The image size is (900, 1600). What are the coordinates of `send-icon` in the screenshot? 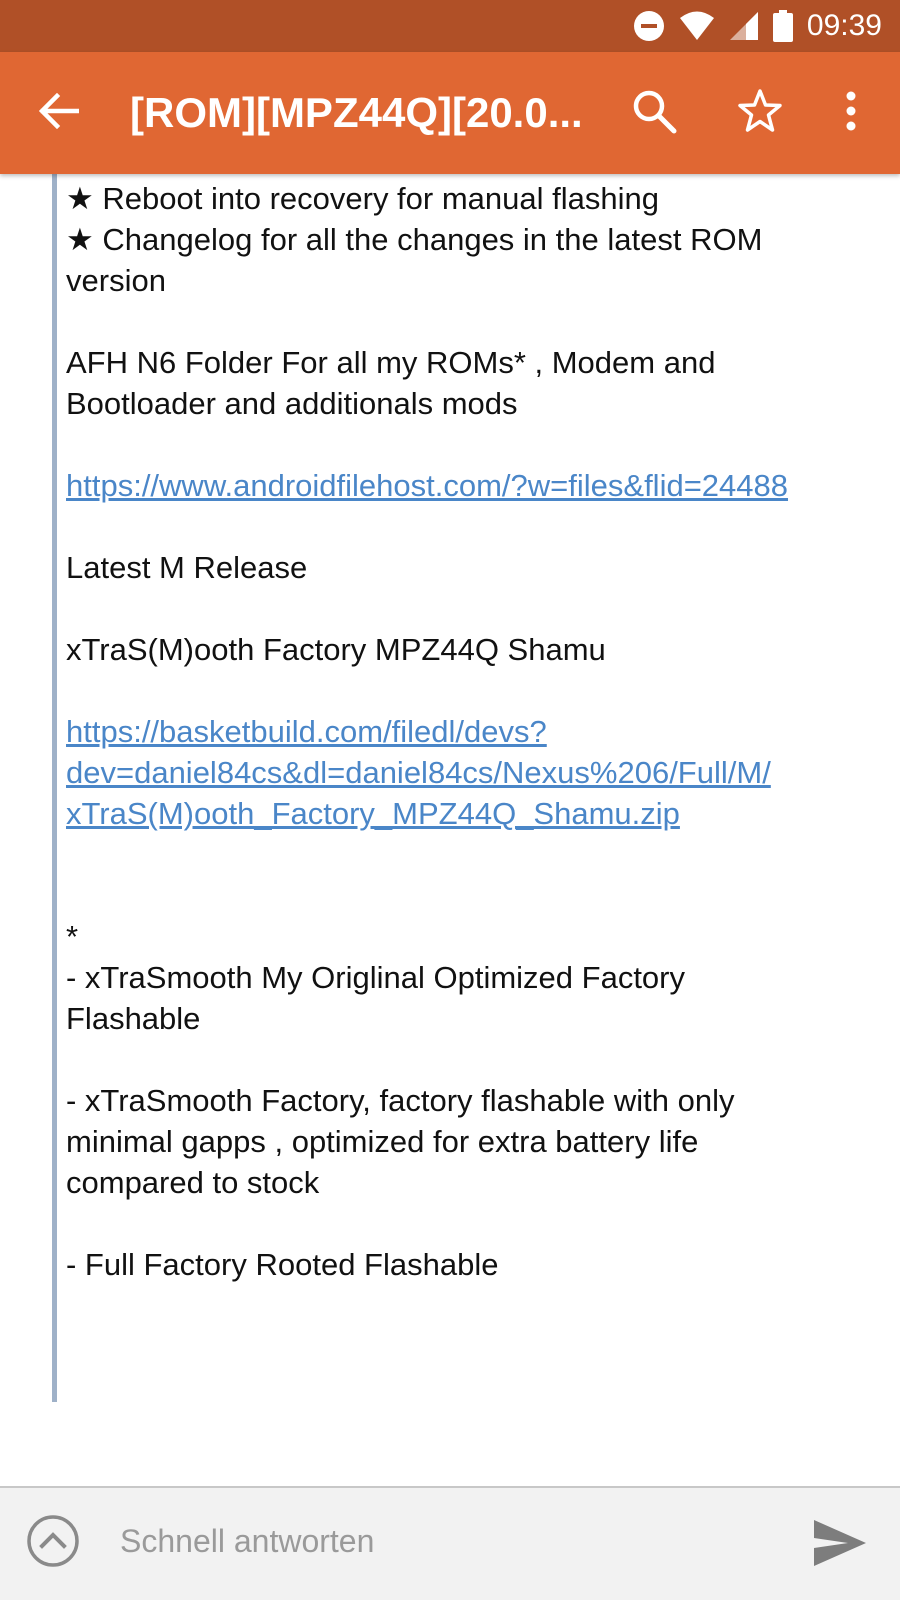 It's located at (840, 1543).